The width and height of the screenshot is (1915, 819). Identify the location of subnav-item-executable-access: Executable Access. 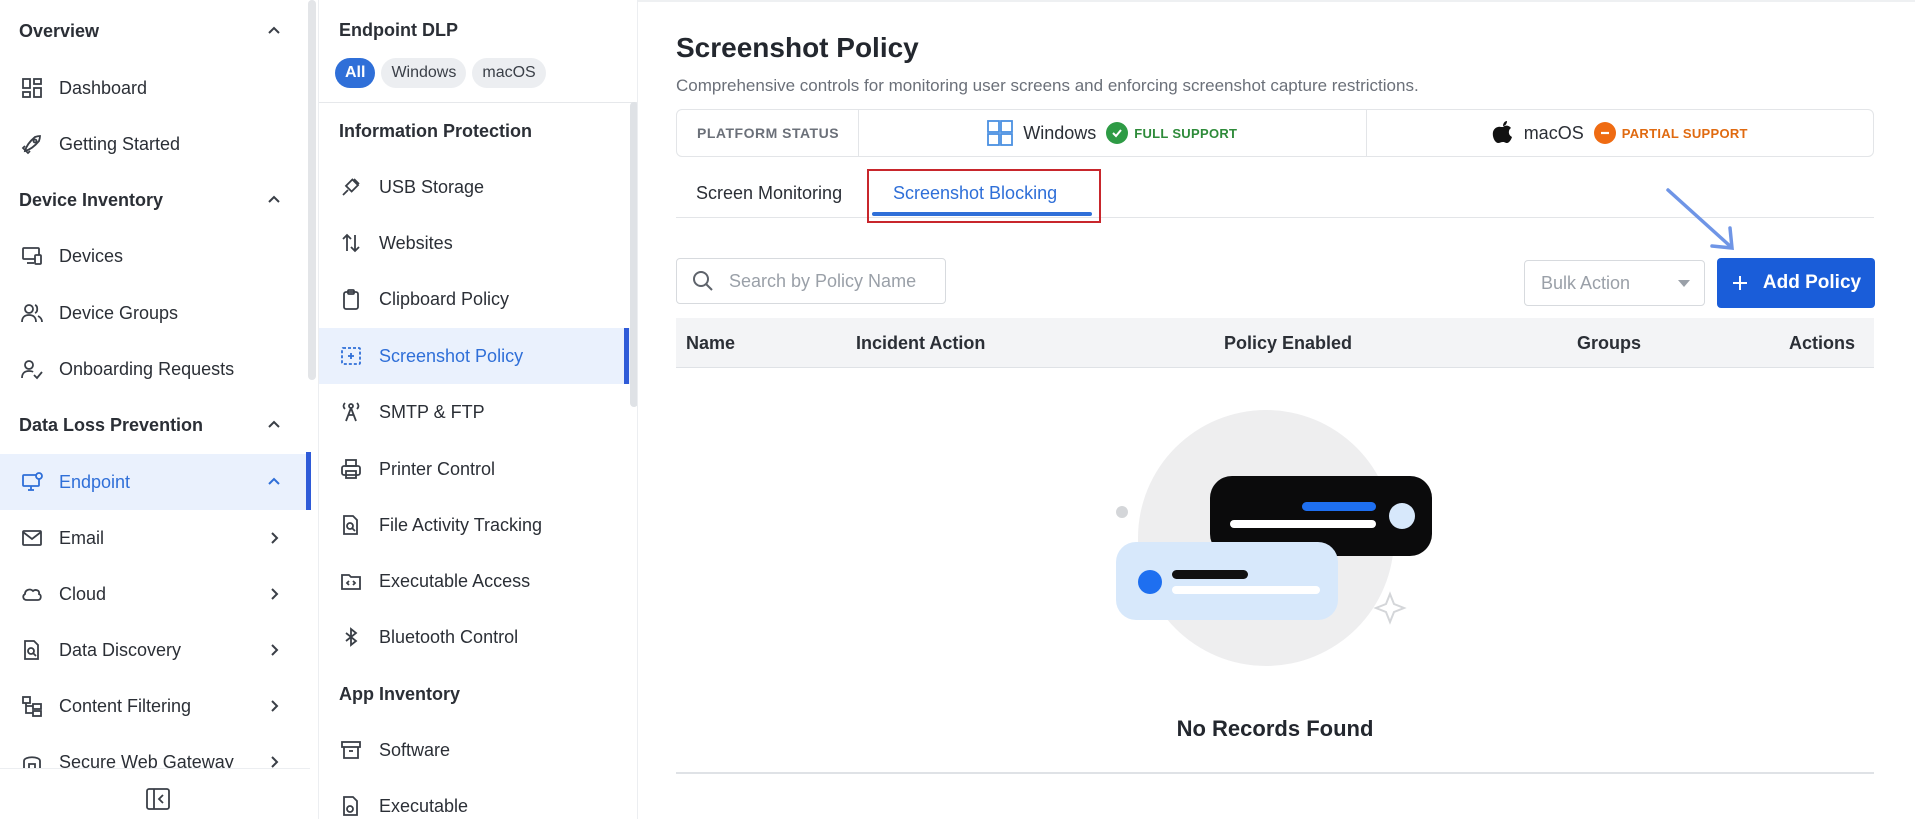
(475, 581).